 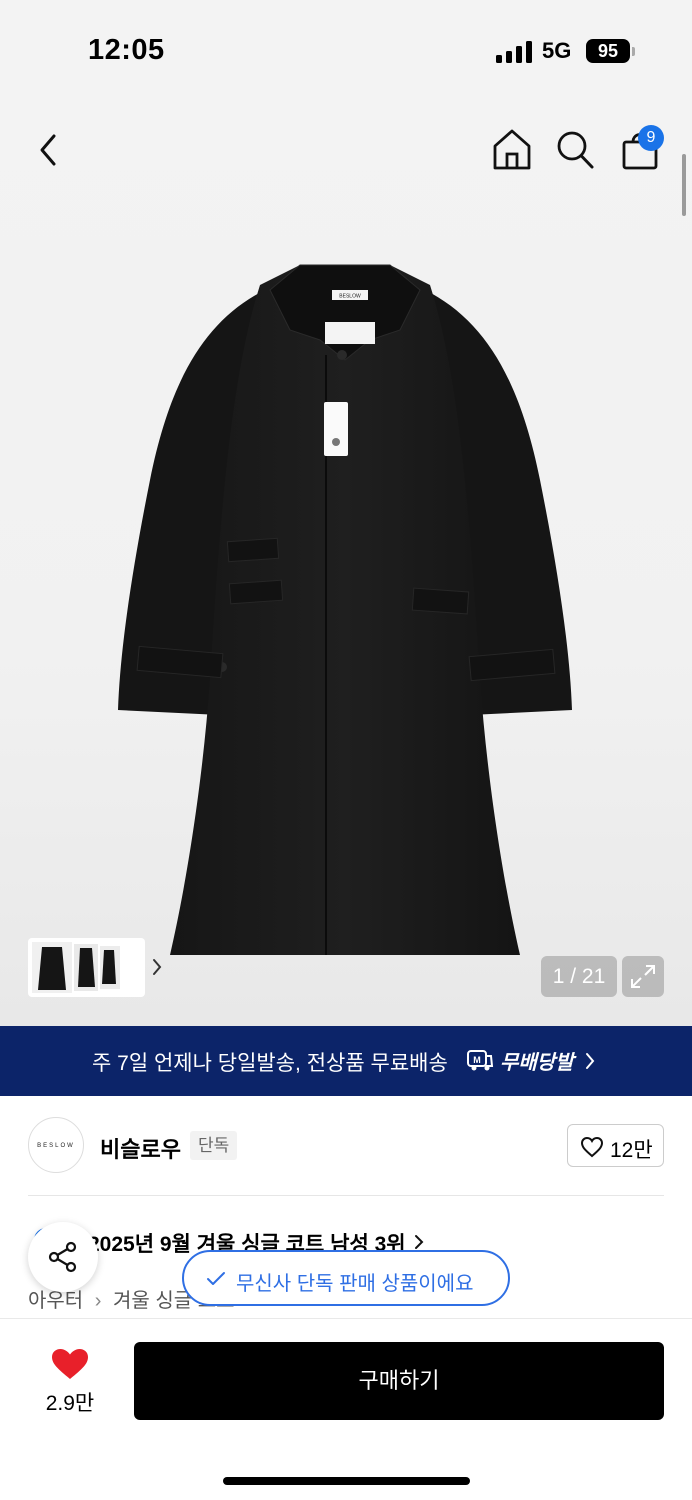 What do you see at coordinates (575, 149) in the screenshot?
I see `search-icon` at bounding box center [575, 149].